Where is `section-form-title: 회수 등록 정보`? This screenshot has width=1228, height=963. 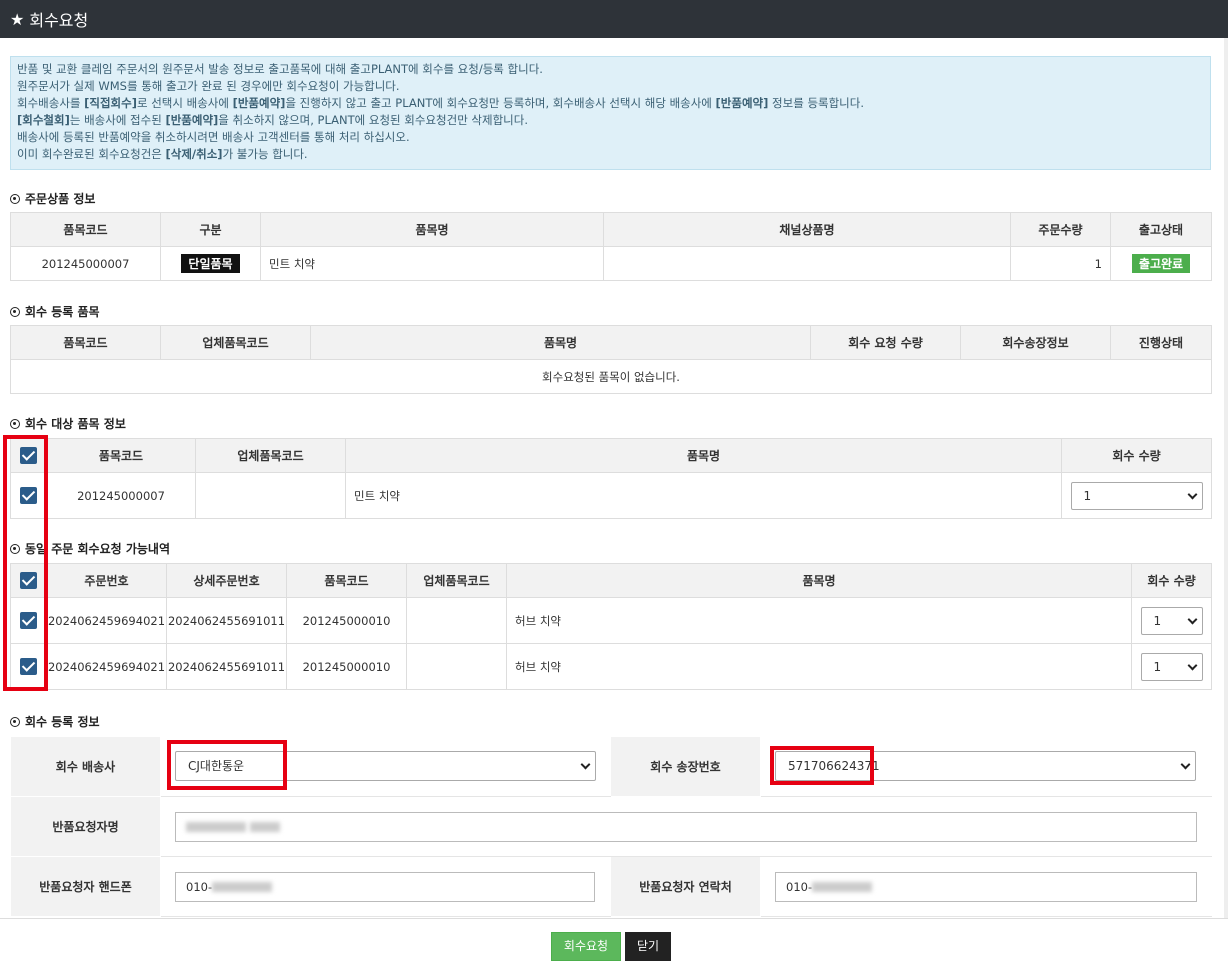 section-form-title: 회수 등록 정보 is located at coordinates (55, 721).